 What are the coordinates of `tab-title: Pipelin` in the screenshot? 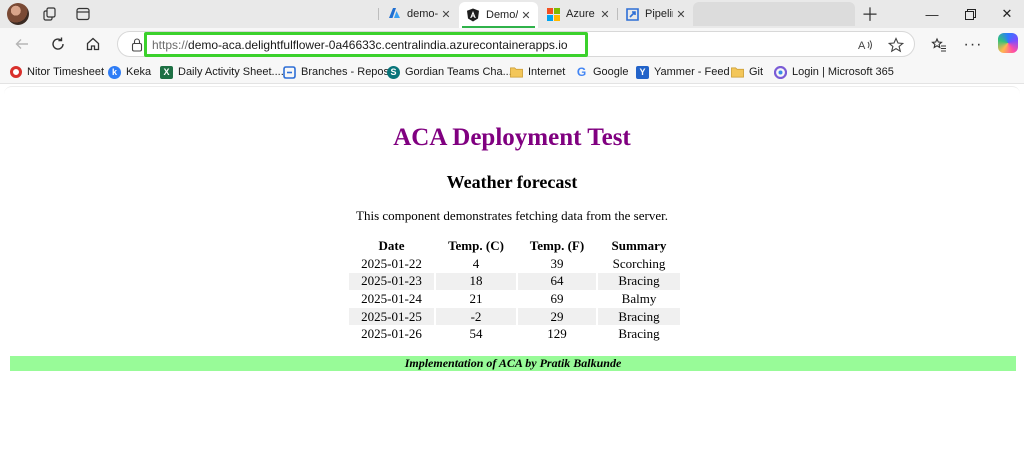 It's located at (659, 14).